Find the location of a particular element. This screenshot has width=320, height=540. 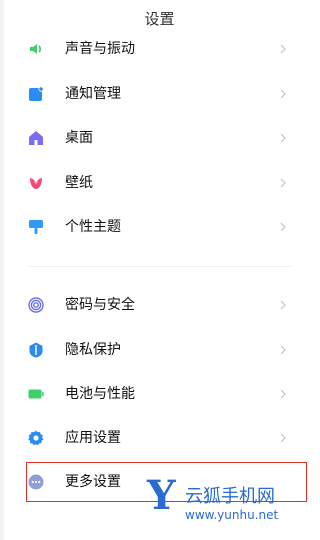

settings-item-label: 桌面 is located at coordinates (79, 138).